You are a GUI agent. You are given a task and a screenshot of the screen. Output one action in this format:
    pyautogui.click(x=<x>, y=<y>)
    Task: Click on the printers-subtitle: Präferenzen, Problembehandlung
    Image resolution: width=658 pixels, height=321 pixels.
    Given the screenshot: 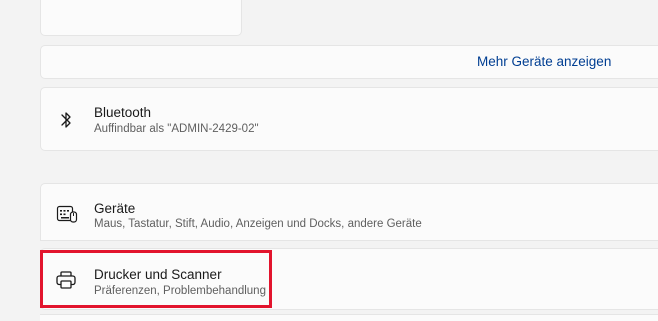 What is the action you would take?
    pyautogui.click(x=180, y=291)
    